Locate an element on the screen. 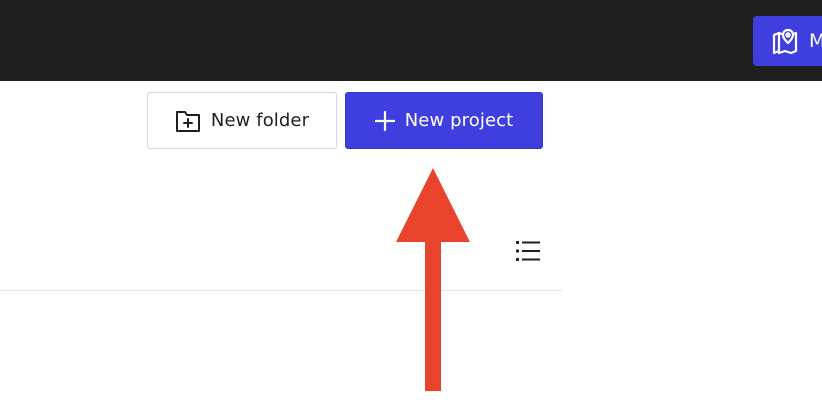 Image resolution: width=822 pixels, height=414 pixels. plus-icon is located at coordinates (384, 120).